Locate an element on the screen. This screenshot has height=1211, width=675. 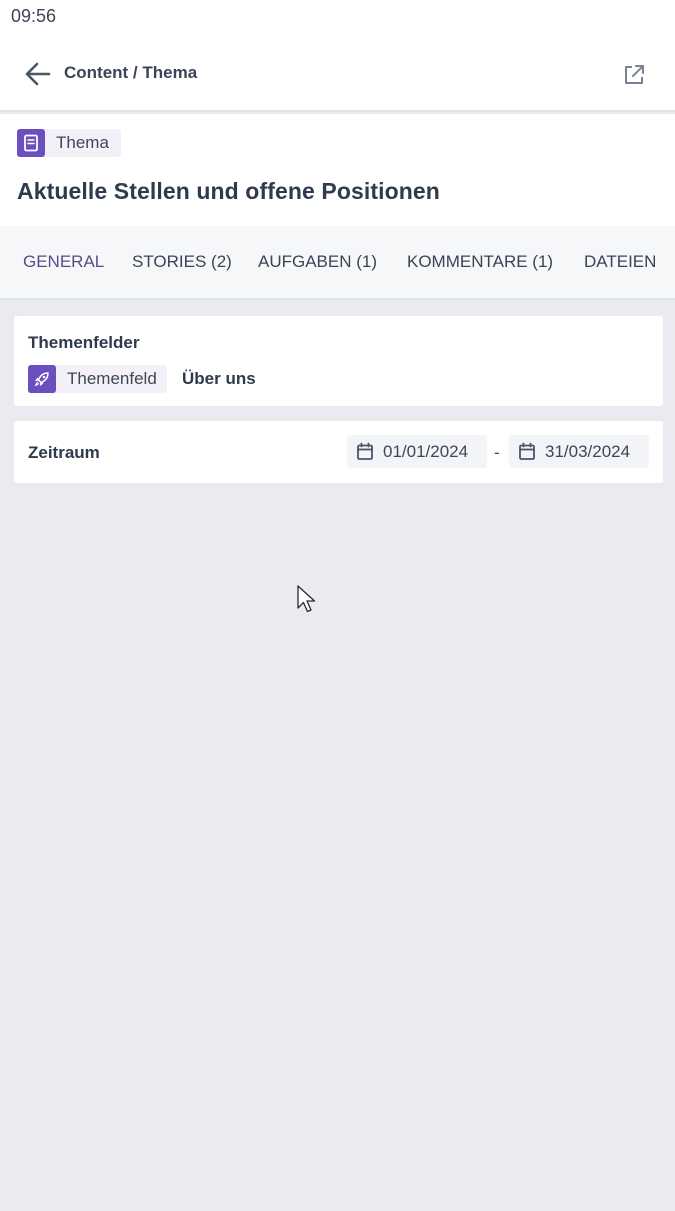
start-date-value: 01/01/2024 is located at coordinates (426, 451).